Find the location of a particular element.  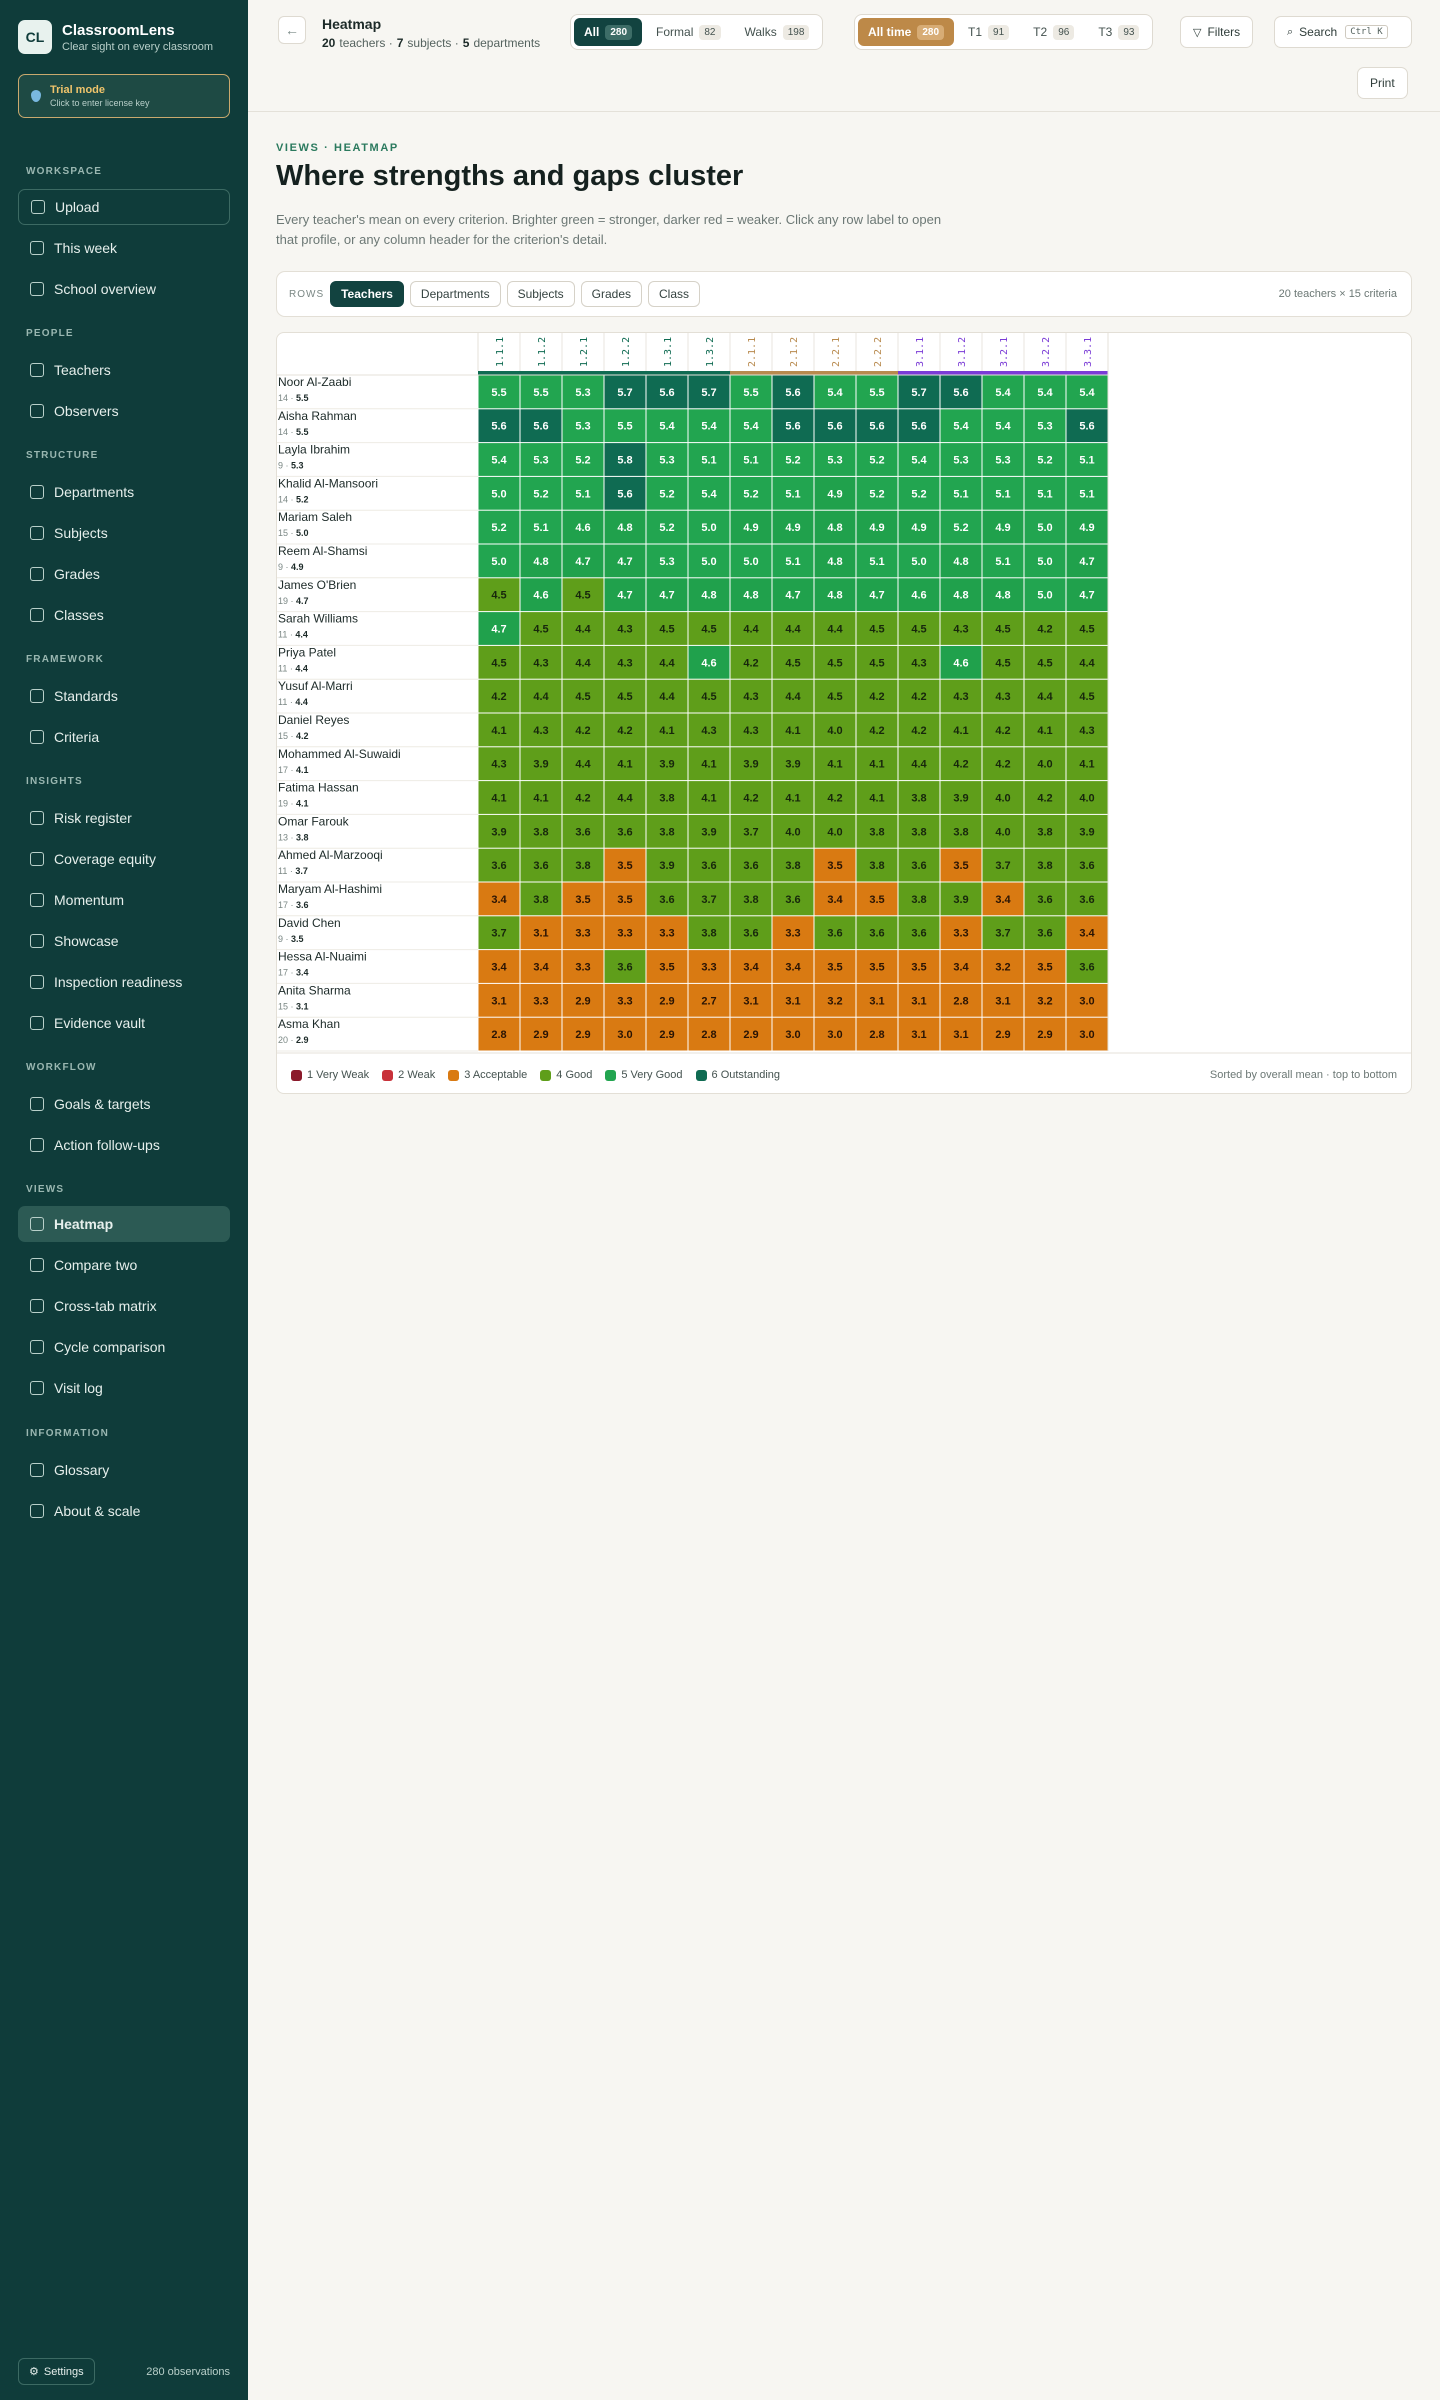

teacher-name: Daniel Reyes is located at coordinates (313, 720).